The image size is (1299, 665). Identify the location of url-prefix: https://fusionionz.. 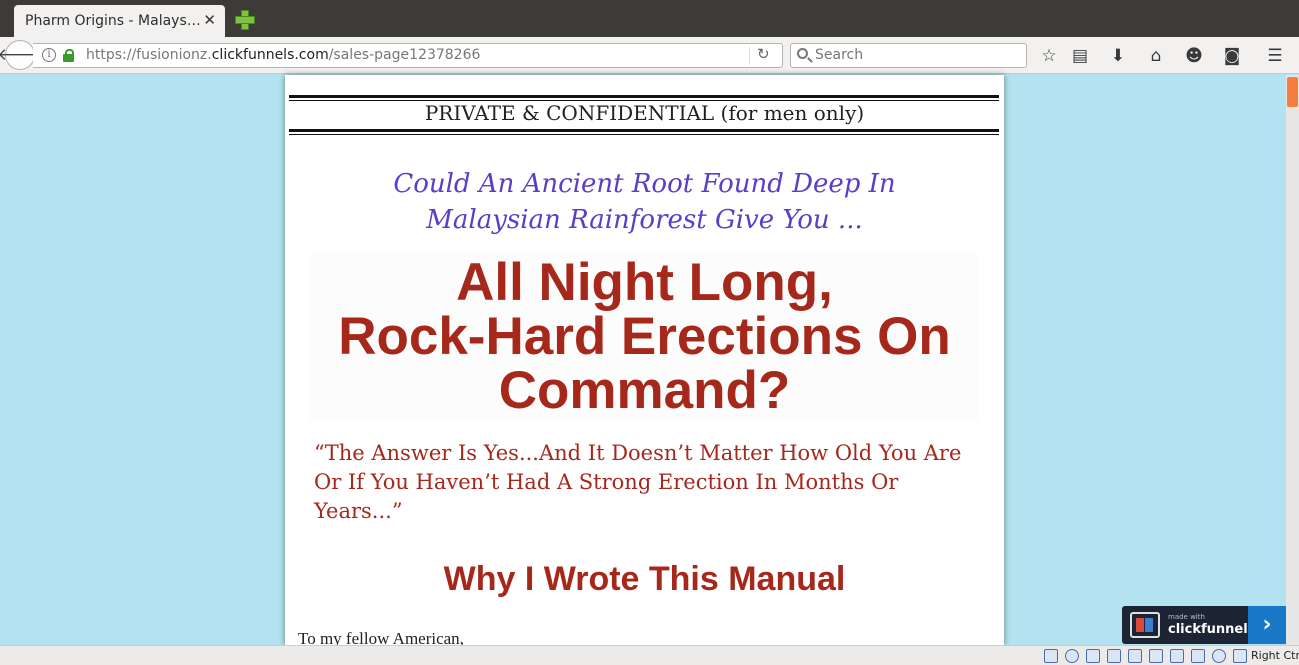
(149, 55).